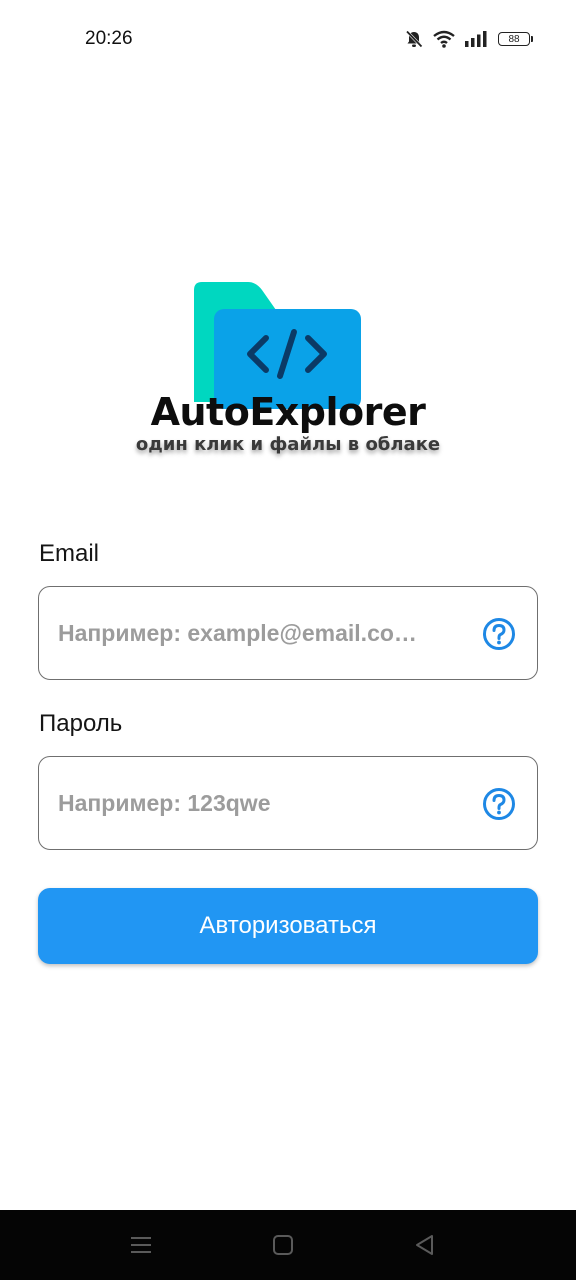  What do you see at coordinates (141, 1245) in the screenshot?
I see `menu-icon` at bounding box center [141, 1245].